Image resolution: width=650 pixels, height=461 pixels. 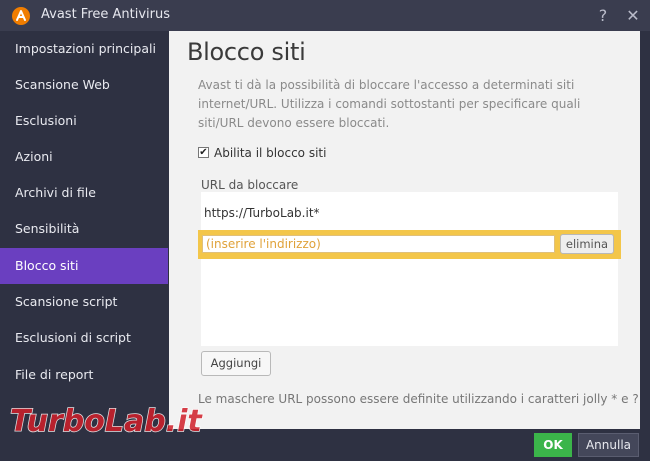 What do you see at coordinates (106, 14) in the screenshot?
I see `window-title: Avast Free Antivirus` at bounding box center [106, 14].